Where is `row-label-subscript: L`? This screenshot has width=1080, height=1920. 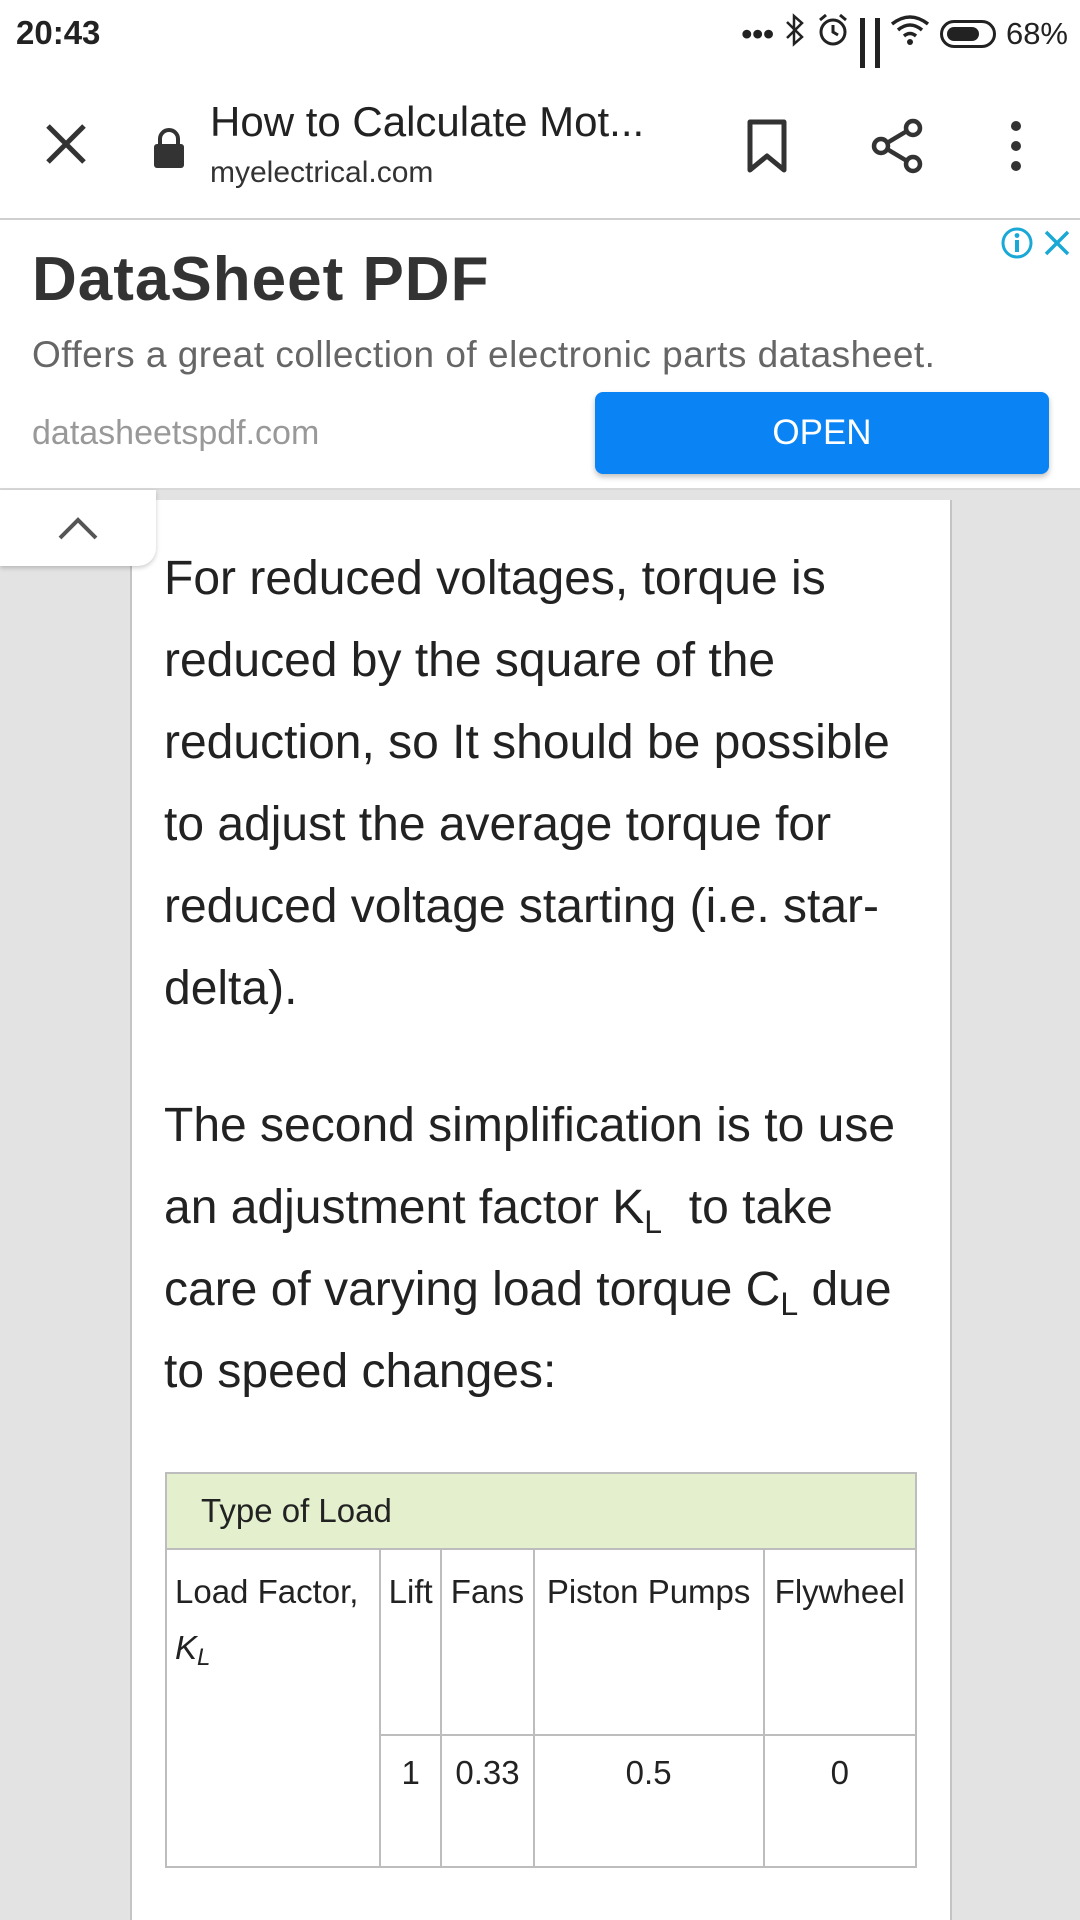
row-label-subscript: L is located at coordinates (204, 1657).